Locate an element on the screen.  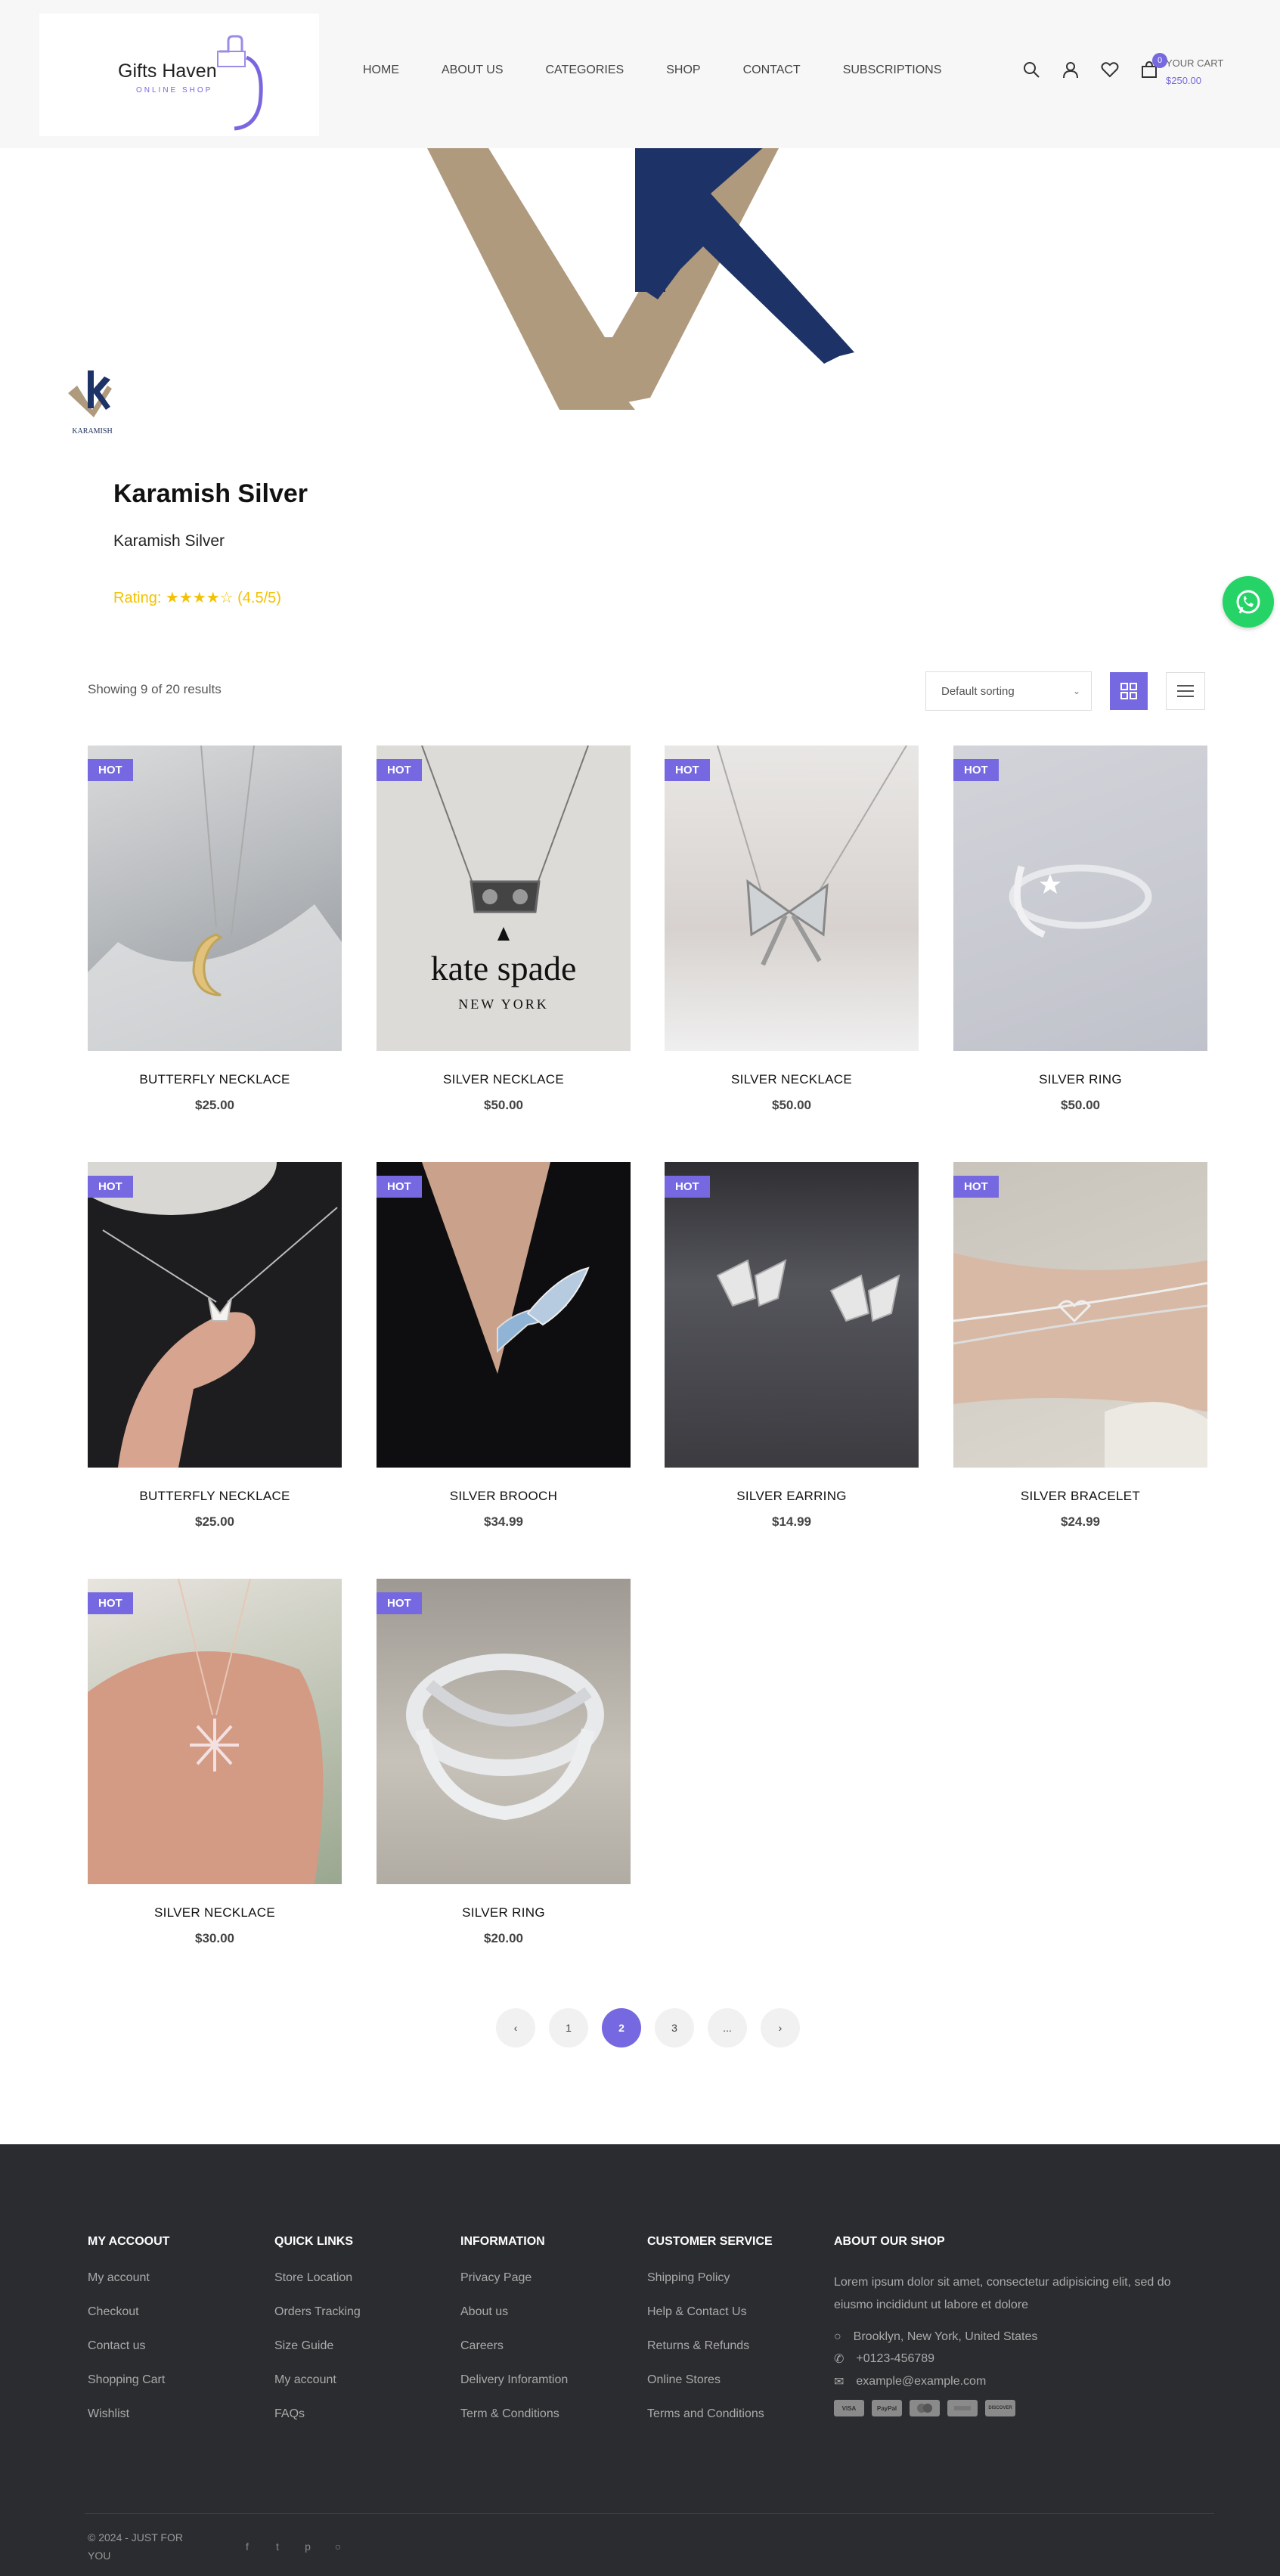
nav-contact: CONTACT is located at coordinates (772, 70).